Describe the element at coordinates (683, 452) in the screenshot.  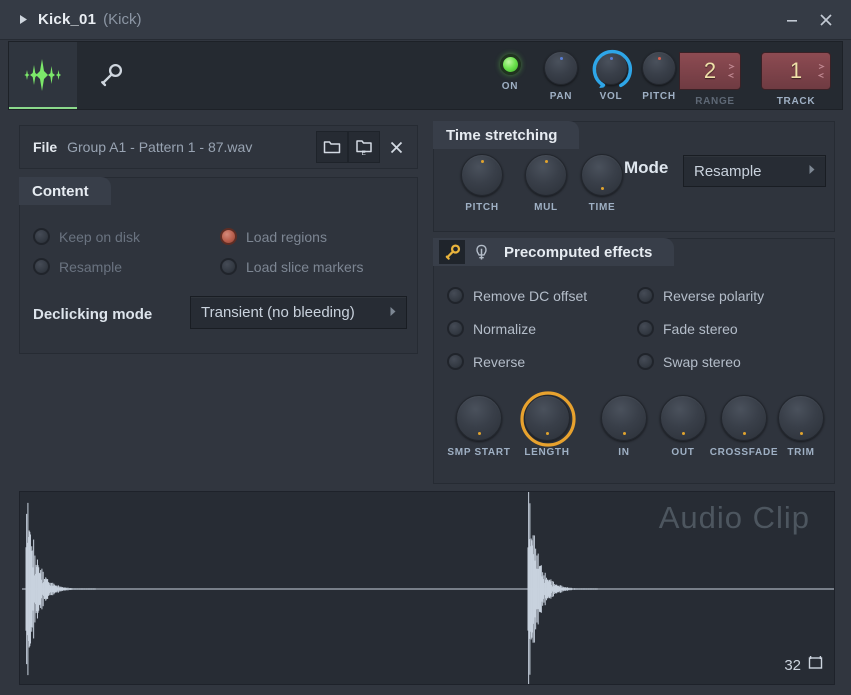
I see `out-label: OUT` at that location.